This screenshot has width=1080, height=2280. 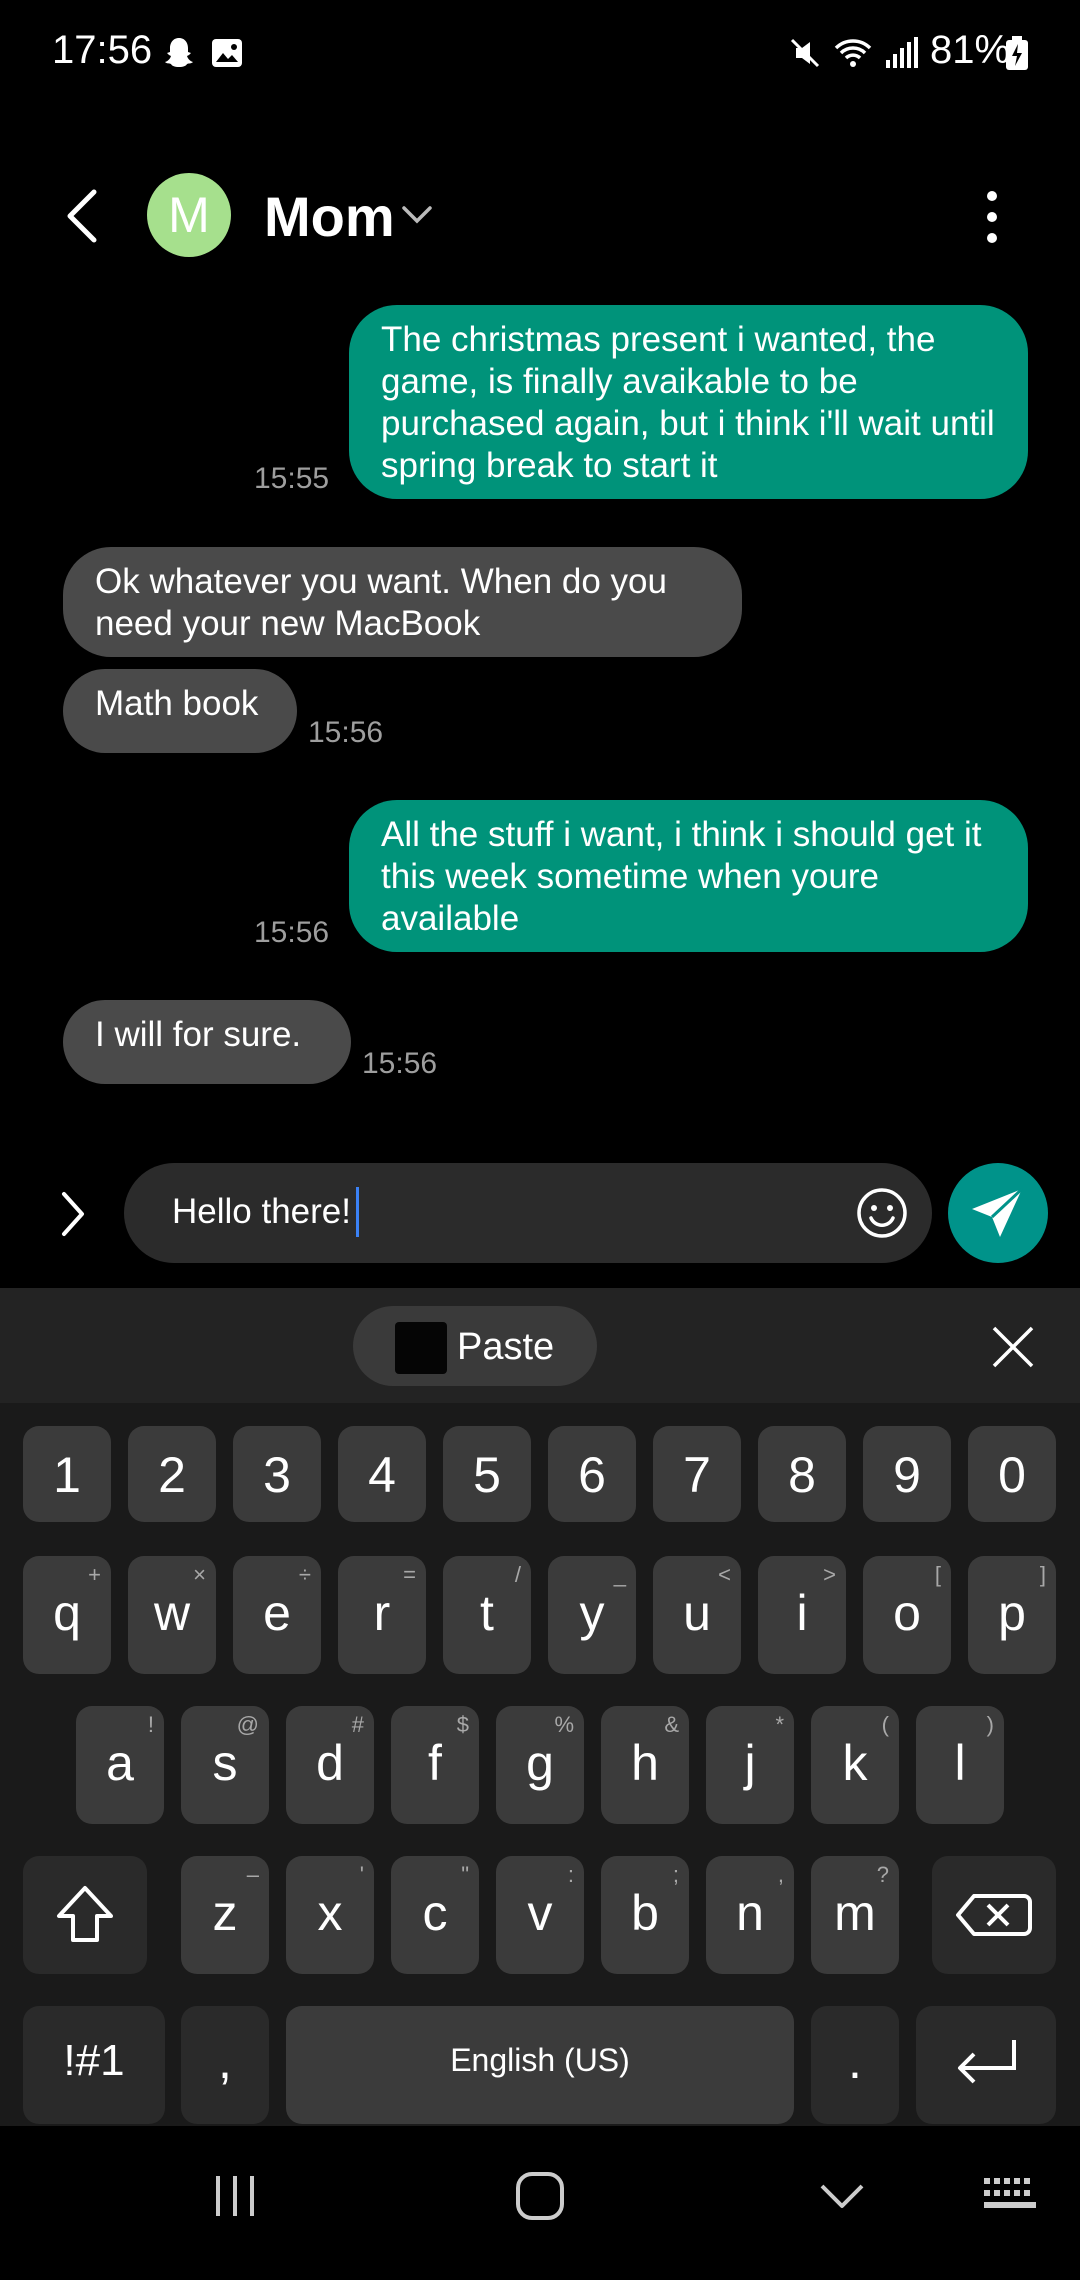 I want to click on send-button, so click(x=998, y=1213).